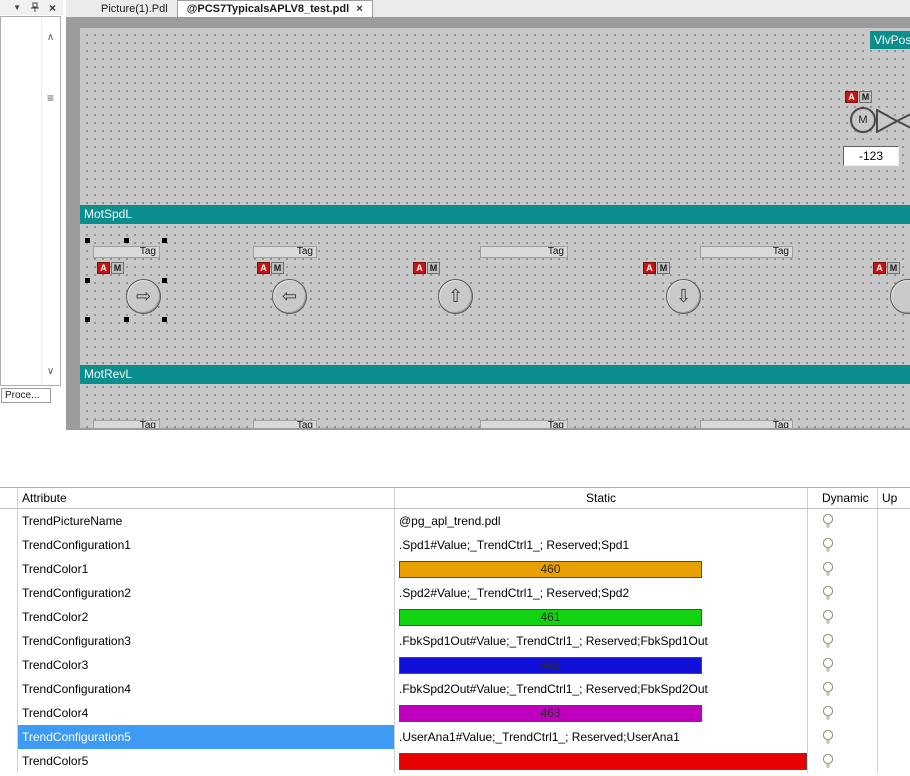 This screenshot has width=910, height=776. I want to click on motrevl-group-display: MotRevL, so click(495, 374).